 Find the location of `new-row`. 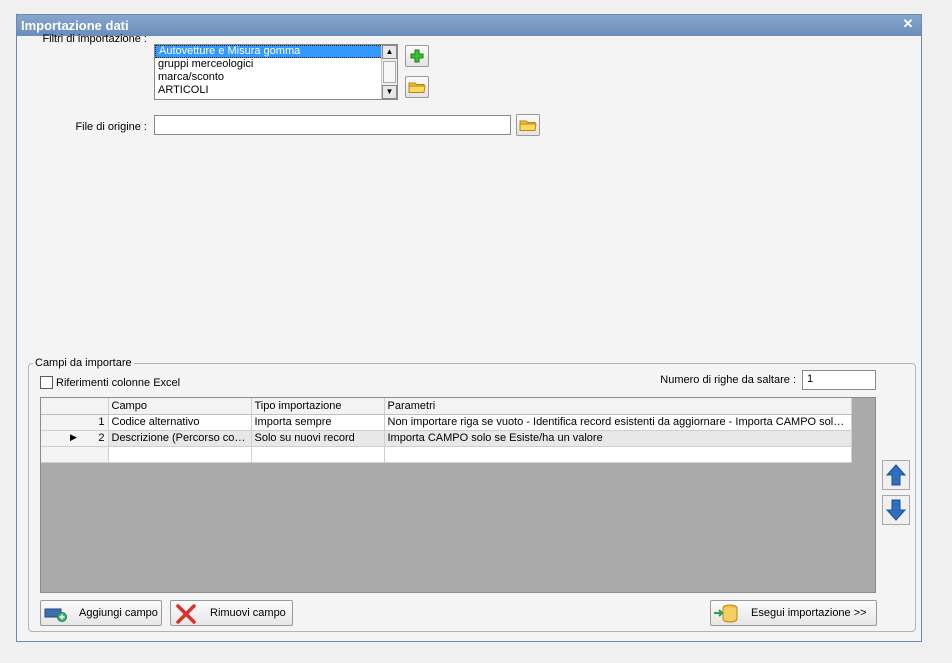

new-row is located at coordinates (446, 454).